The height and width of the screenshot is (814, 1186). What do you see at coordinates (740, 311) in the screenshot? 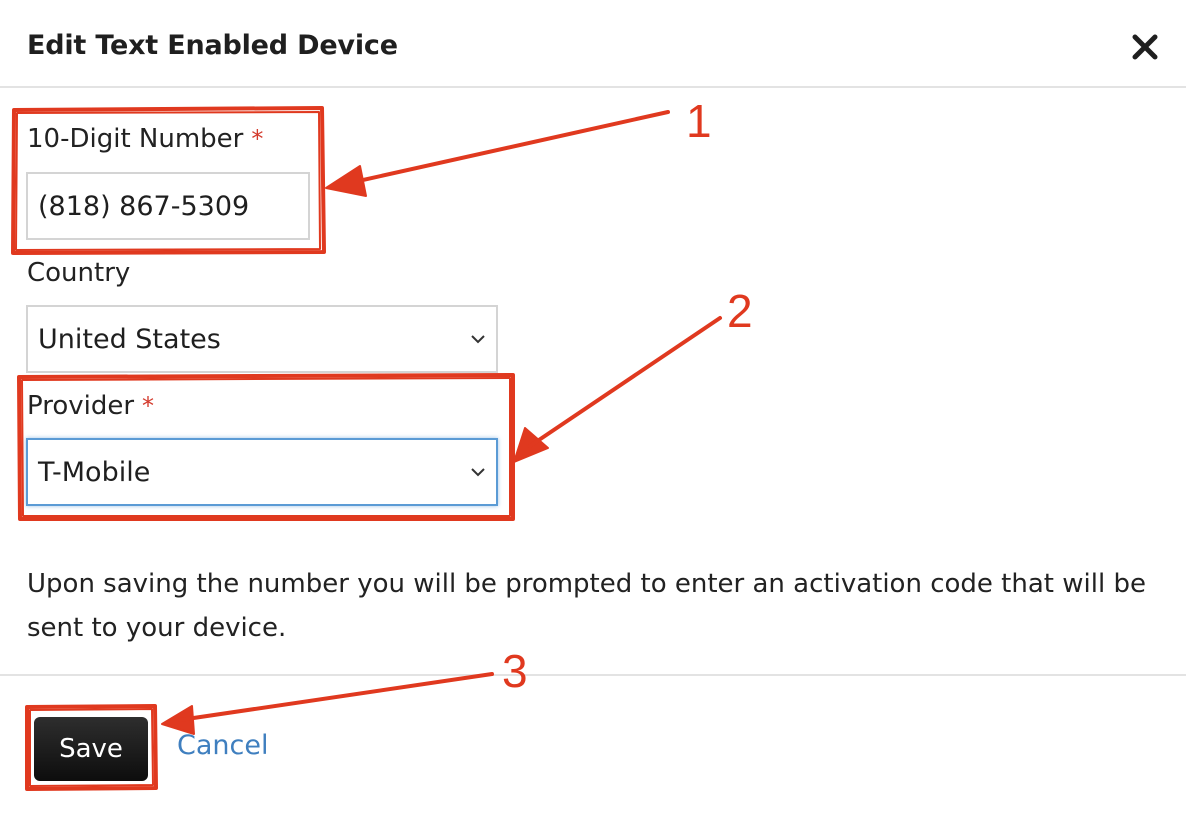
I see `annotation-step-2: 2` at bounding box center [740, 311].